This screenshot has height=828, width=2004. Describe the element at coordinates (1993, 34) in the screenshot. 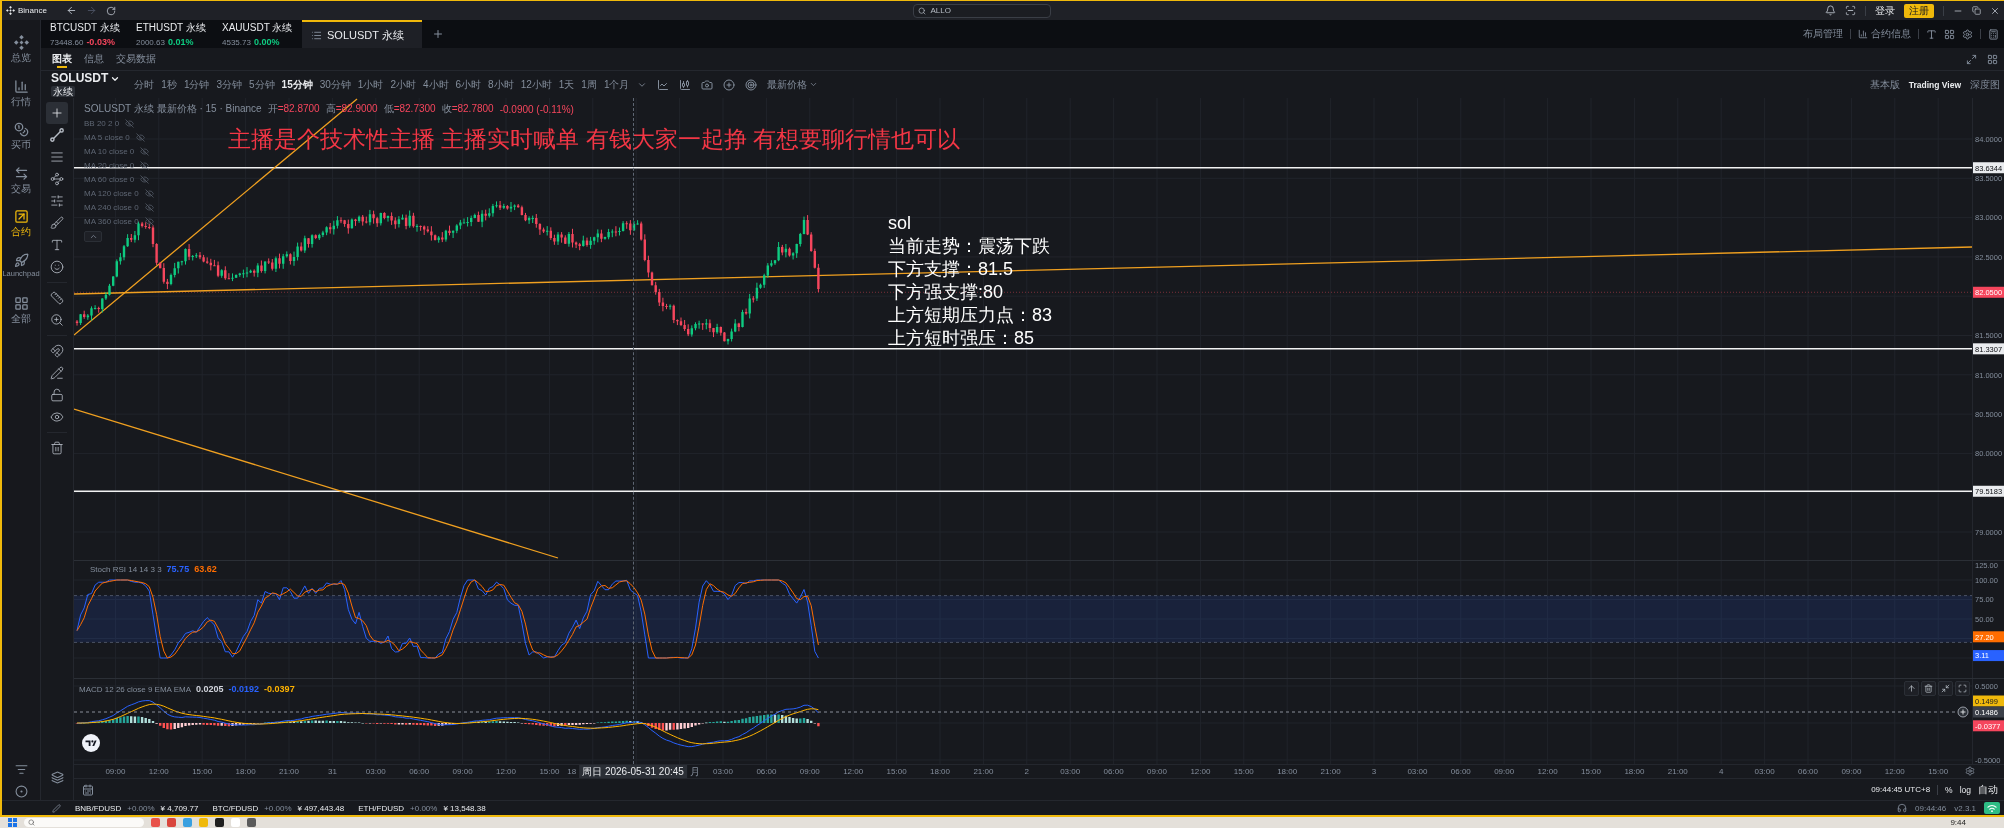

I see `calculator-icon` at that location.